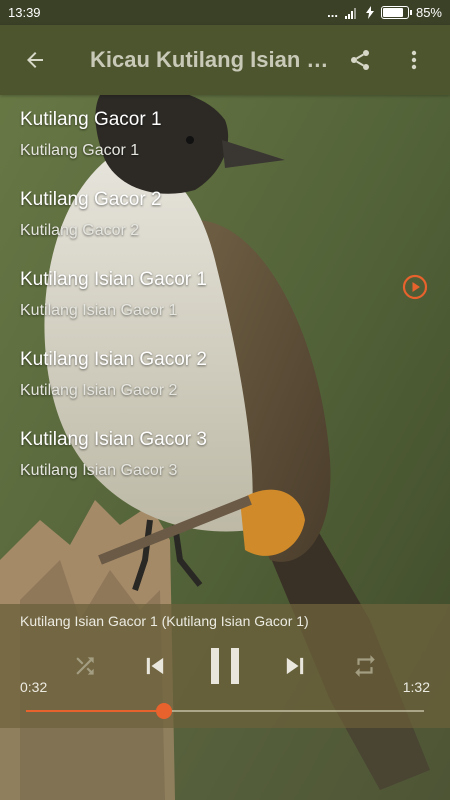 Image resolution: width=450 pixels, height=800 pixels. I want to click on list-item: Kutilang Gacor 1 Kutilang Gacor 1, so click(225, 135).